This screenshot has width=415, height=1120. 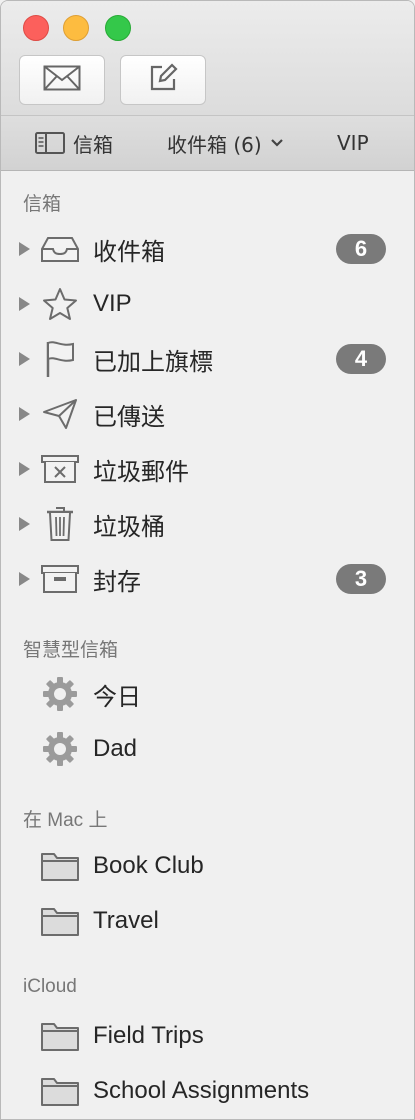 I want to click on sidebar-item-inbox: 收件箱 6, so click(x=207, y=249).